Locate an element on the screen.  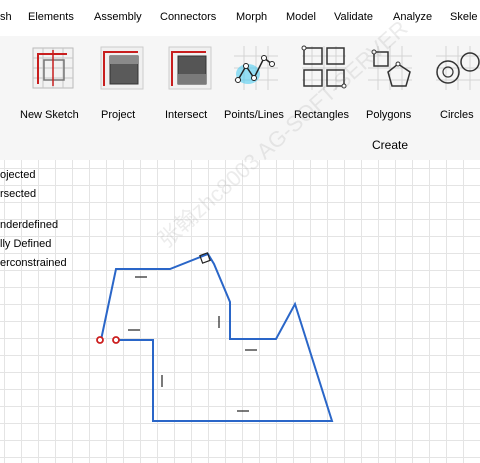
constraint-glyphs is located at coordinates (192, 344).